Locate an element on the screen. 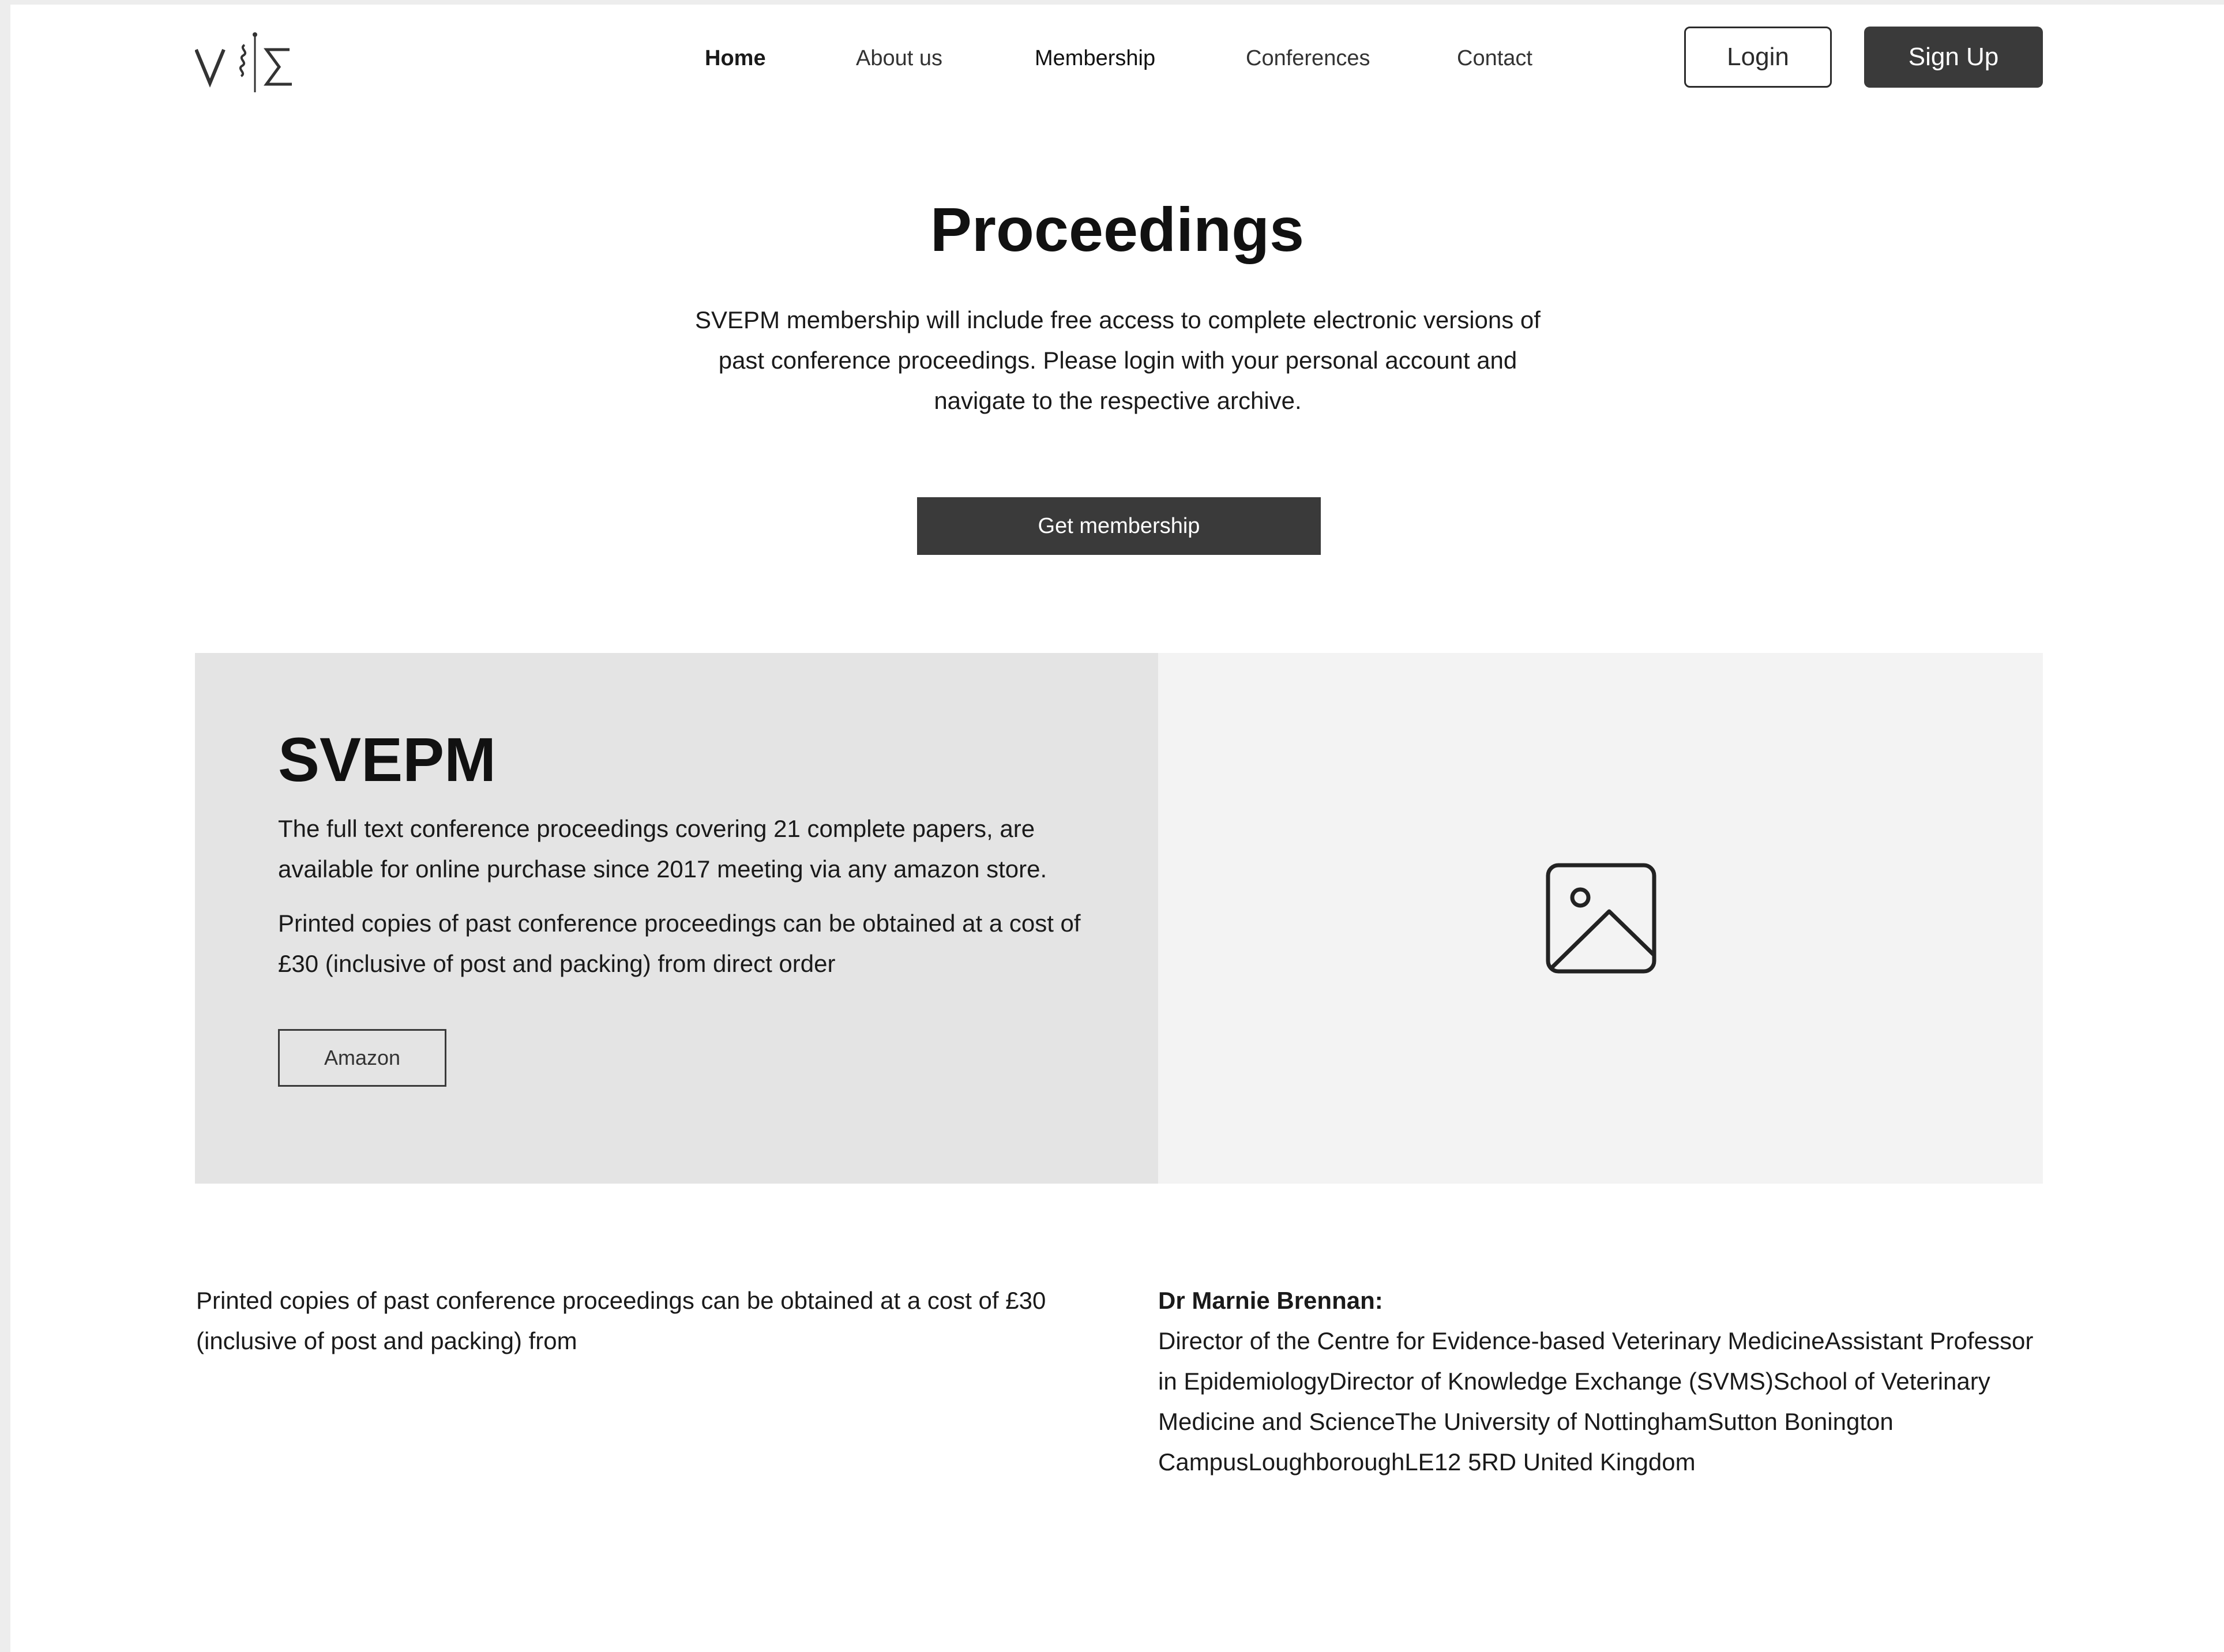 The width and height of the screenshot is (2224, 1652). site-logo is located at coordinates (252, 63).